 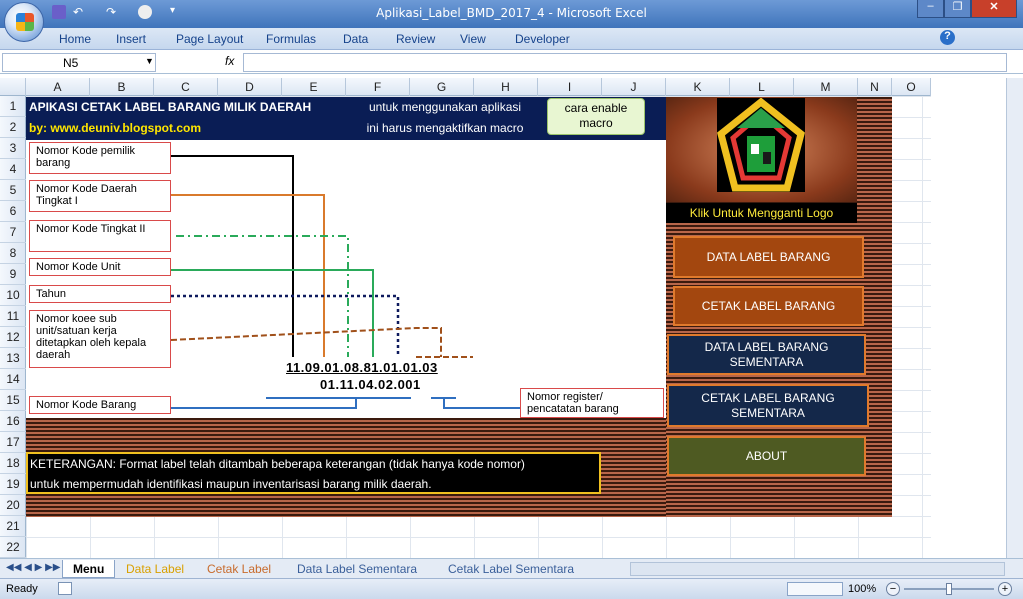 What do you see at coordinates (22, 589) in the screenshot?
I see `status-ready: Ready` at bounding box center [22, 589].